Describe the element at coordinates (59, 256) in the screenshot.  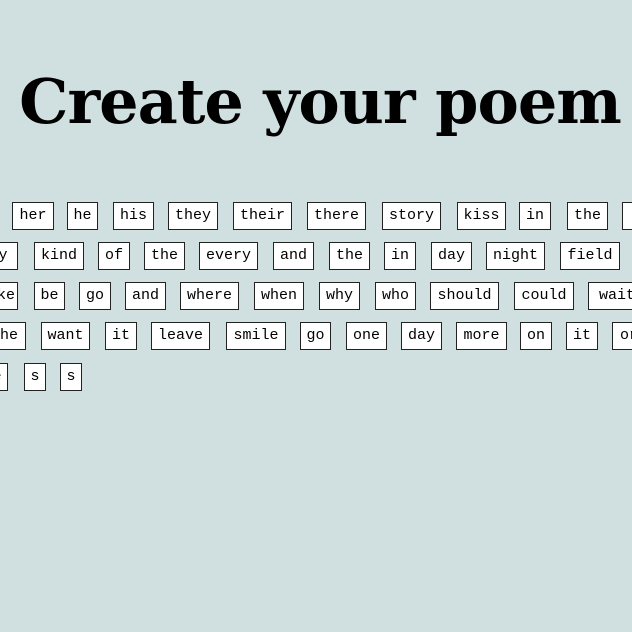
I see `word-tile: kind` at that location.